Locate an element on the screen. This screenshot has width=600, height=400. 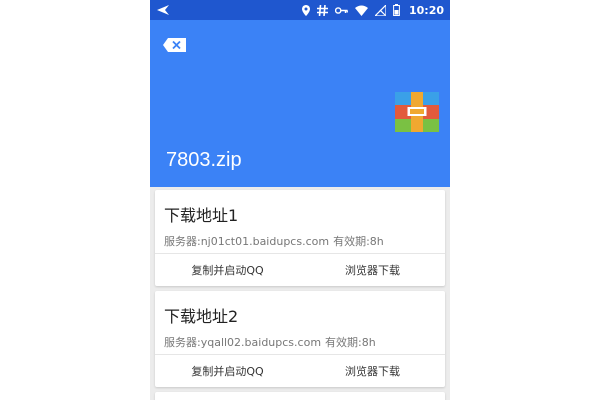
card-meta: 服务器:yqall02.baidupcs.com 有效期:8h is located at coordinates (270, 342).